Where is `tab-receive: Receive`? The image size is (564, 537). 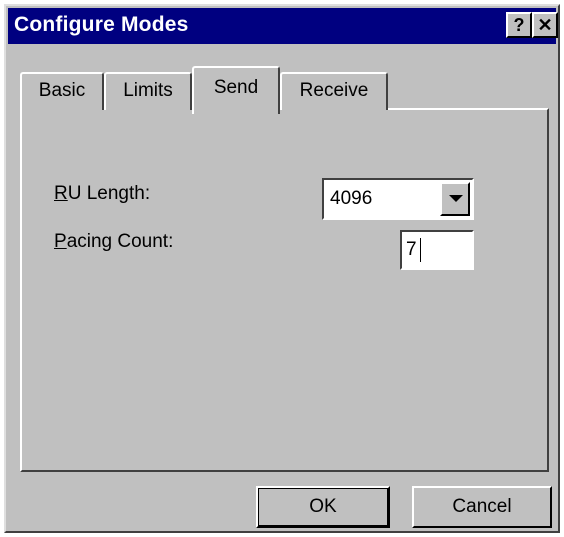
tab-receive: Receive is located at coordinates (334, 91).